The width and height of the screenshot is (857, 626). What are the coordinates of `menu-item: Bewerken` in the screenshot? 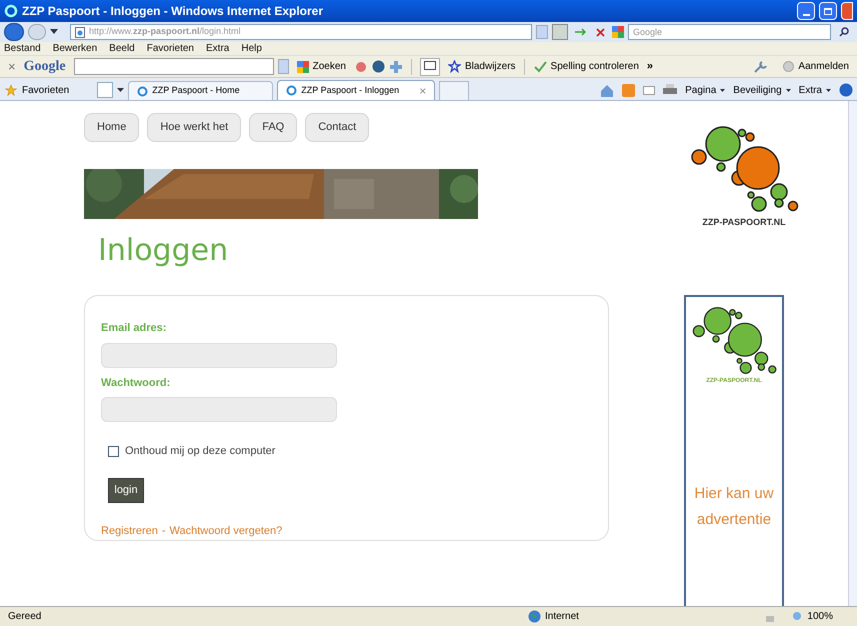 It's located at (75, 48).